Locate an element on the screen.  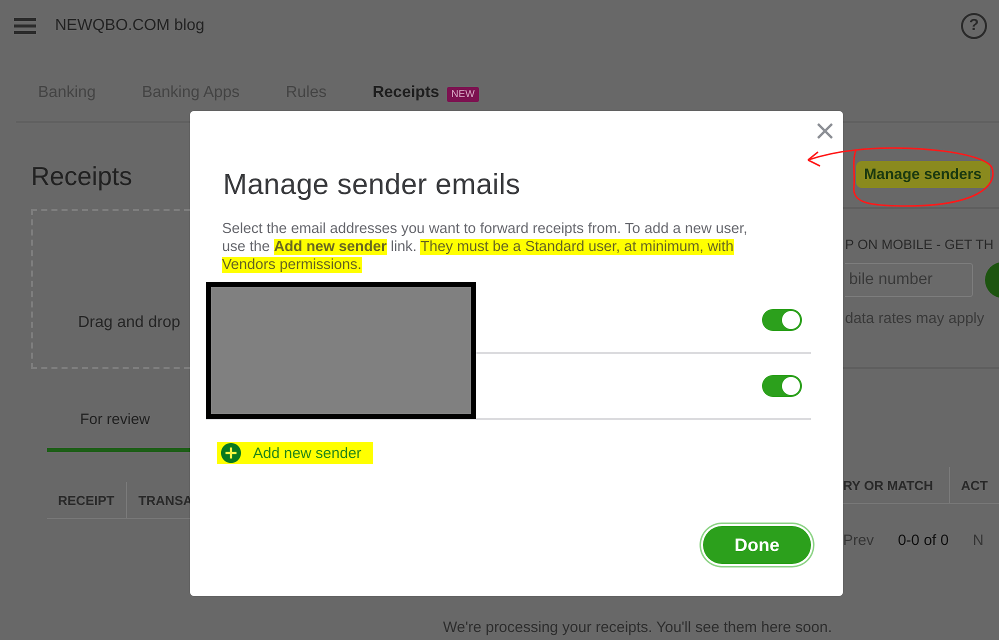
company-name: NEWQBO.COM blog is located at coordinates (129, 26).